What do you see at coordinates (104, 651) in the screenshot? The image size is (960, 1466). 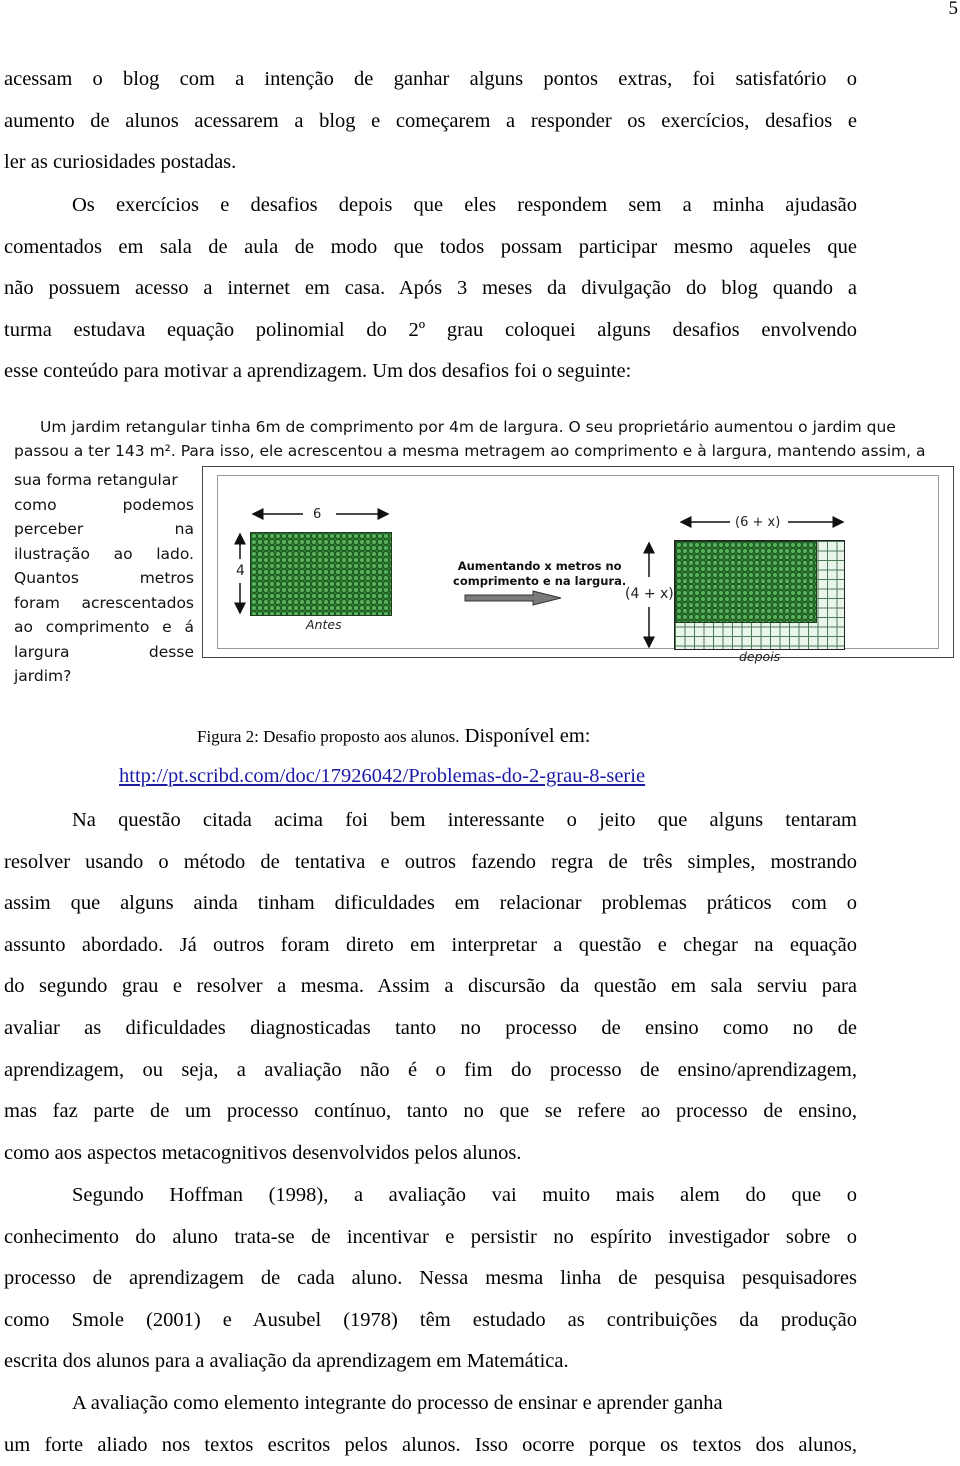 I see `side-line: largura desse` at bounding box center [104, 651].